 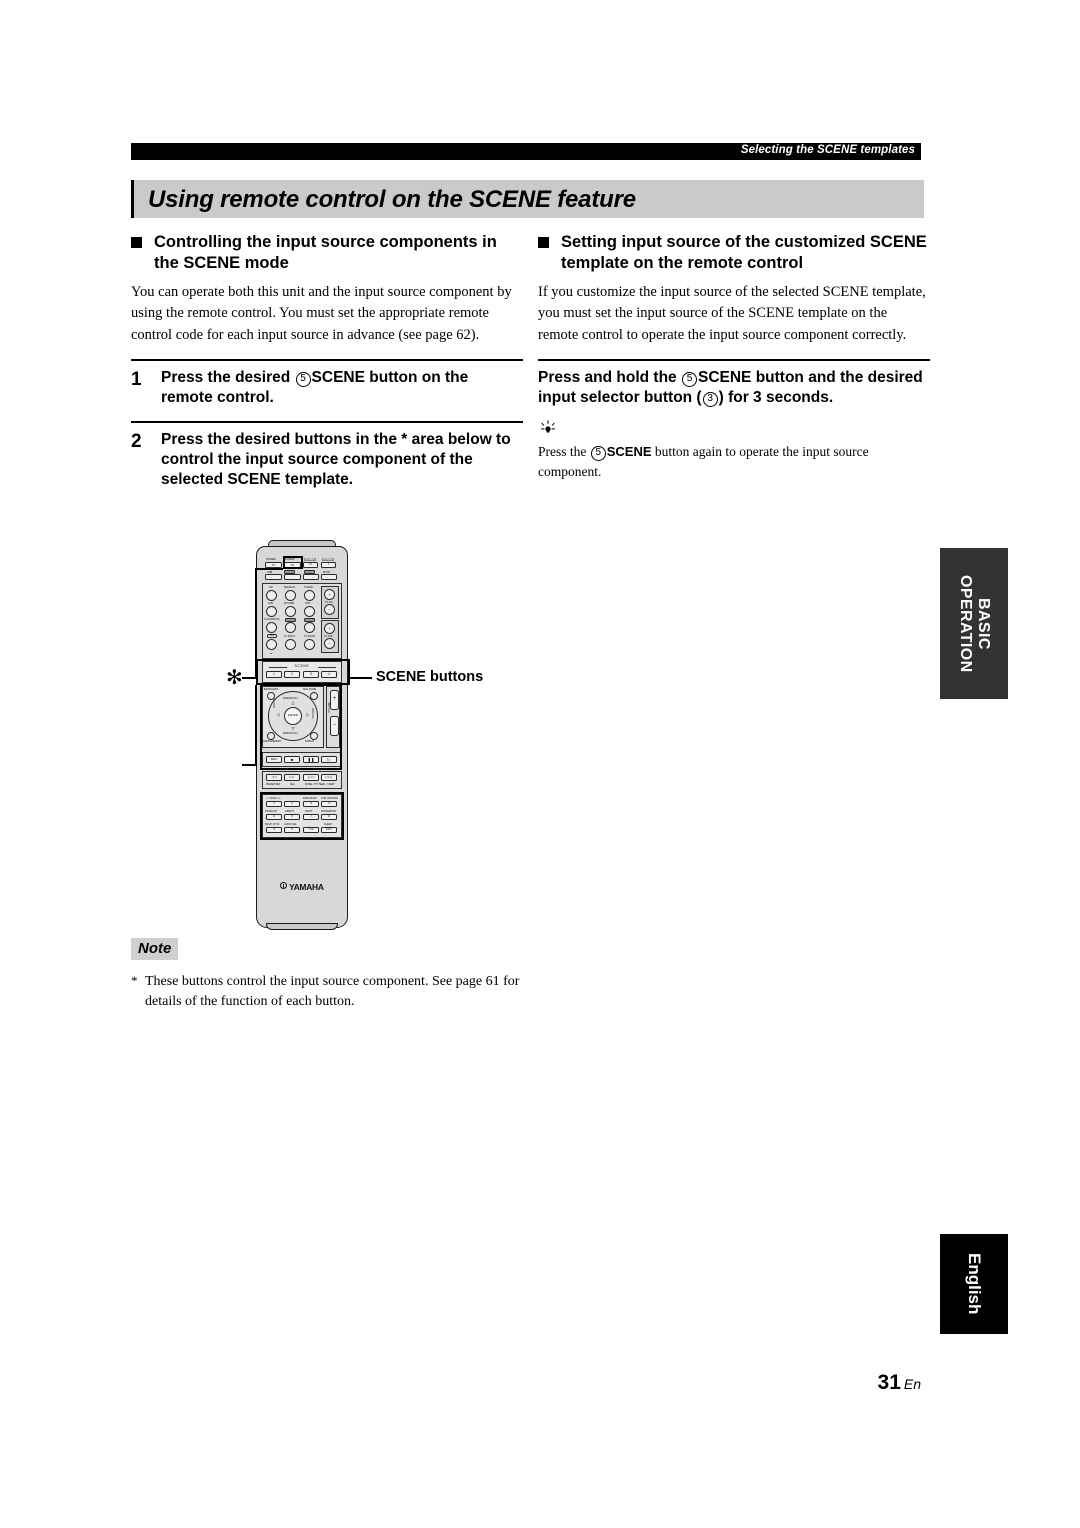 I want to click on page-number: 31 En, so click(x=883, y=1383).